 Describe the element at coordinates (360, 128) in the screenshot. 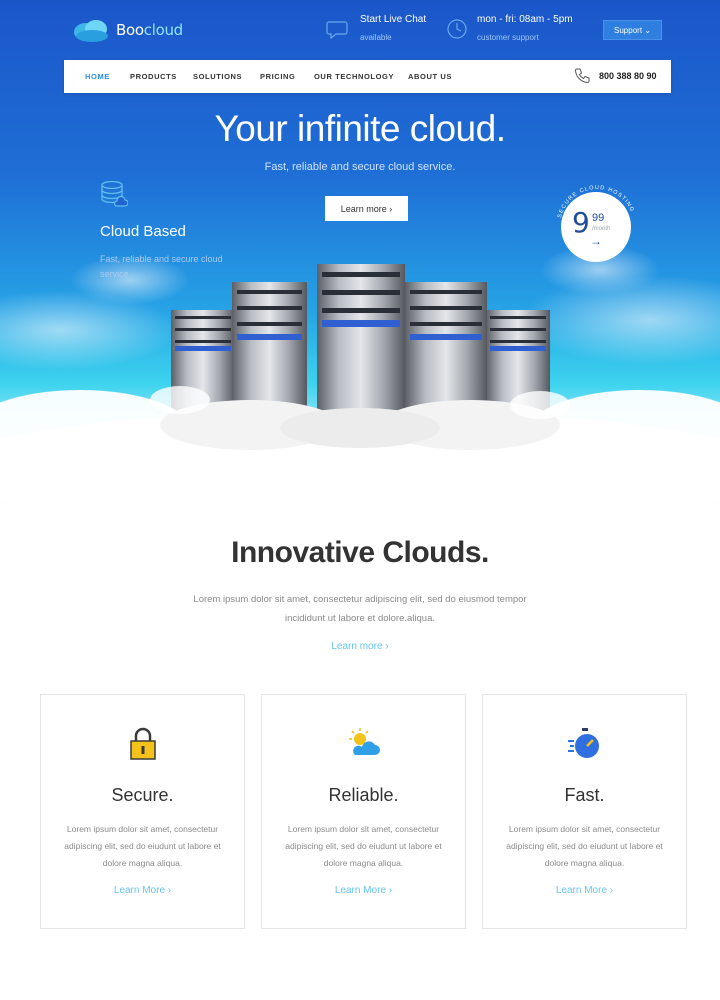

I see `hero-title: Your infinite cloud.` at that location.